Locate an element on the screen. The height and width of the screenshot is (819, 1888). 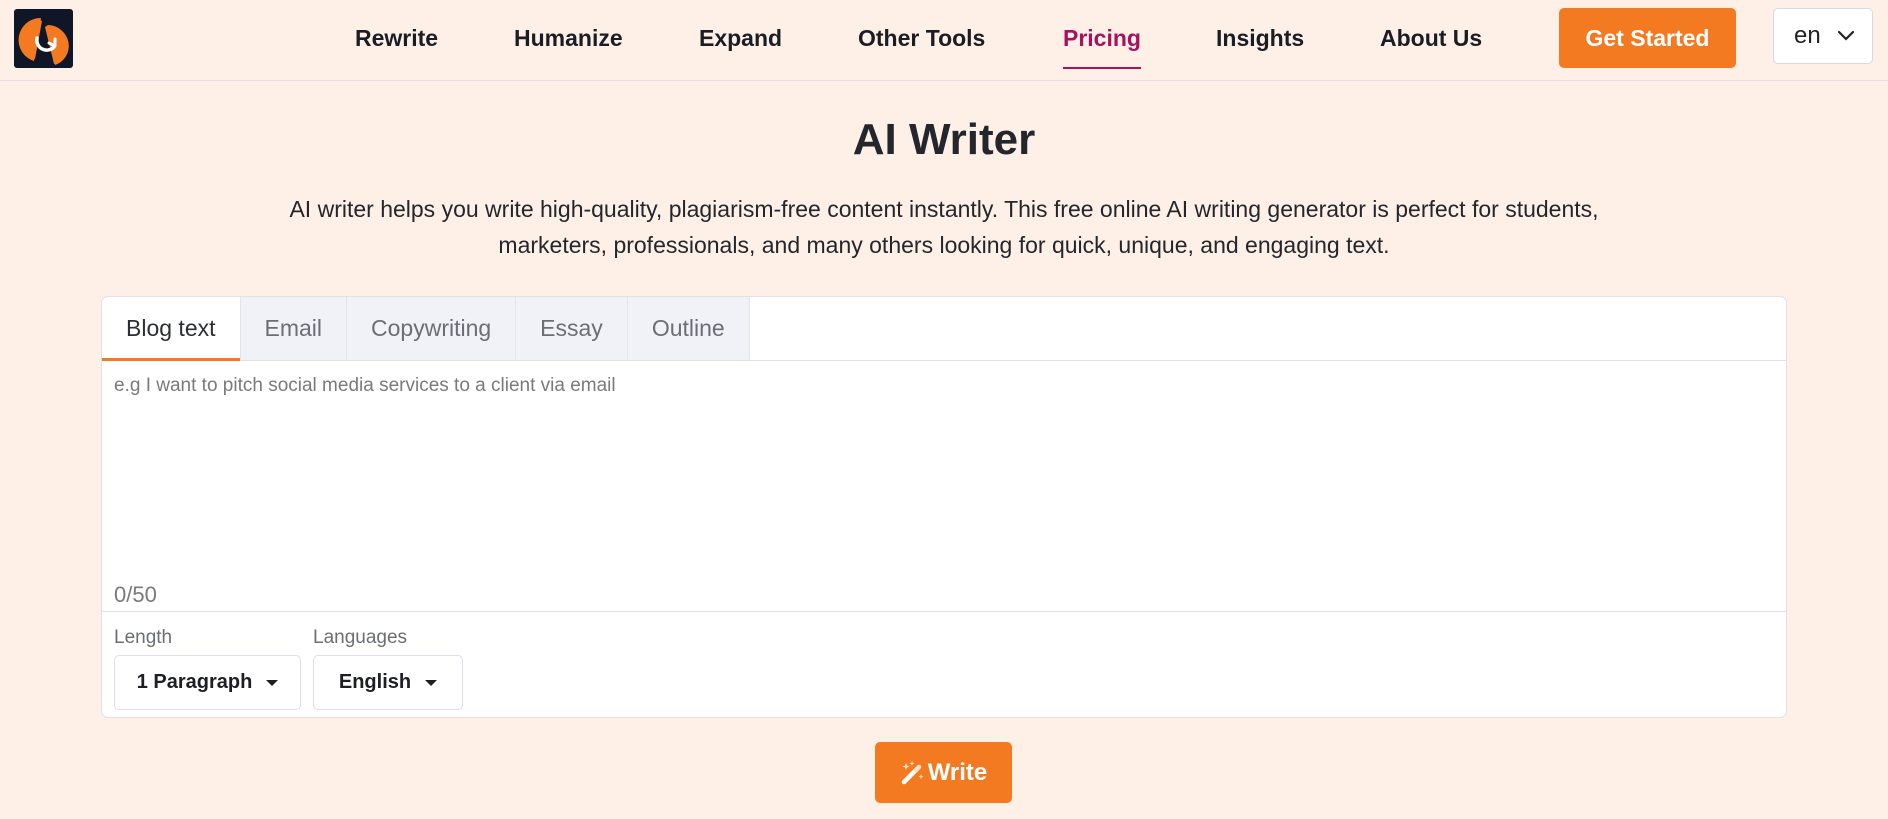
languages-dropdown: English is located at coordinates (388, 682).